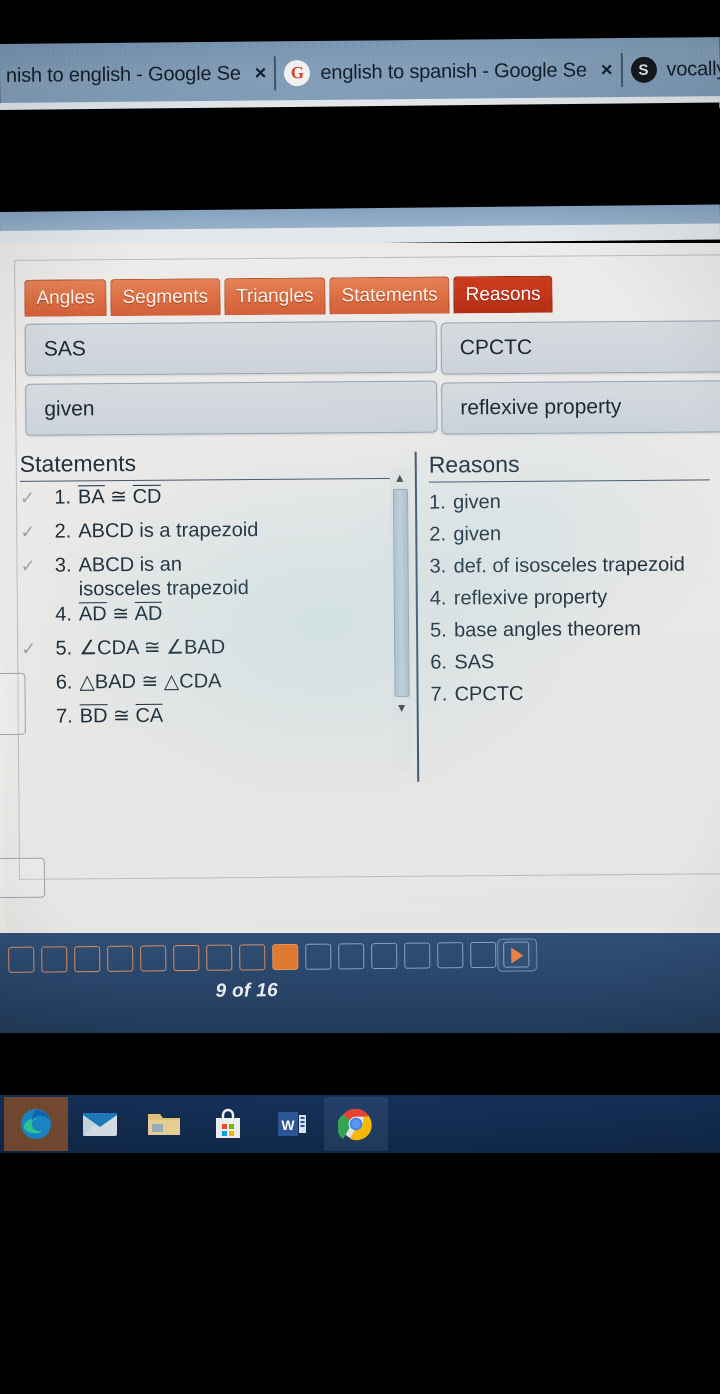 The height and width of the screenshot is (1394, 720). What do you see at coordinates (63, 497) in the screenshot?
I see `statement-number: 1.` at bounding box center [63, 497].